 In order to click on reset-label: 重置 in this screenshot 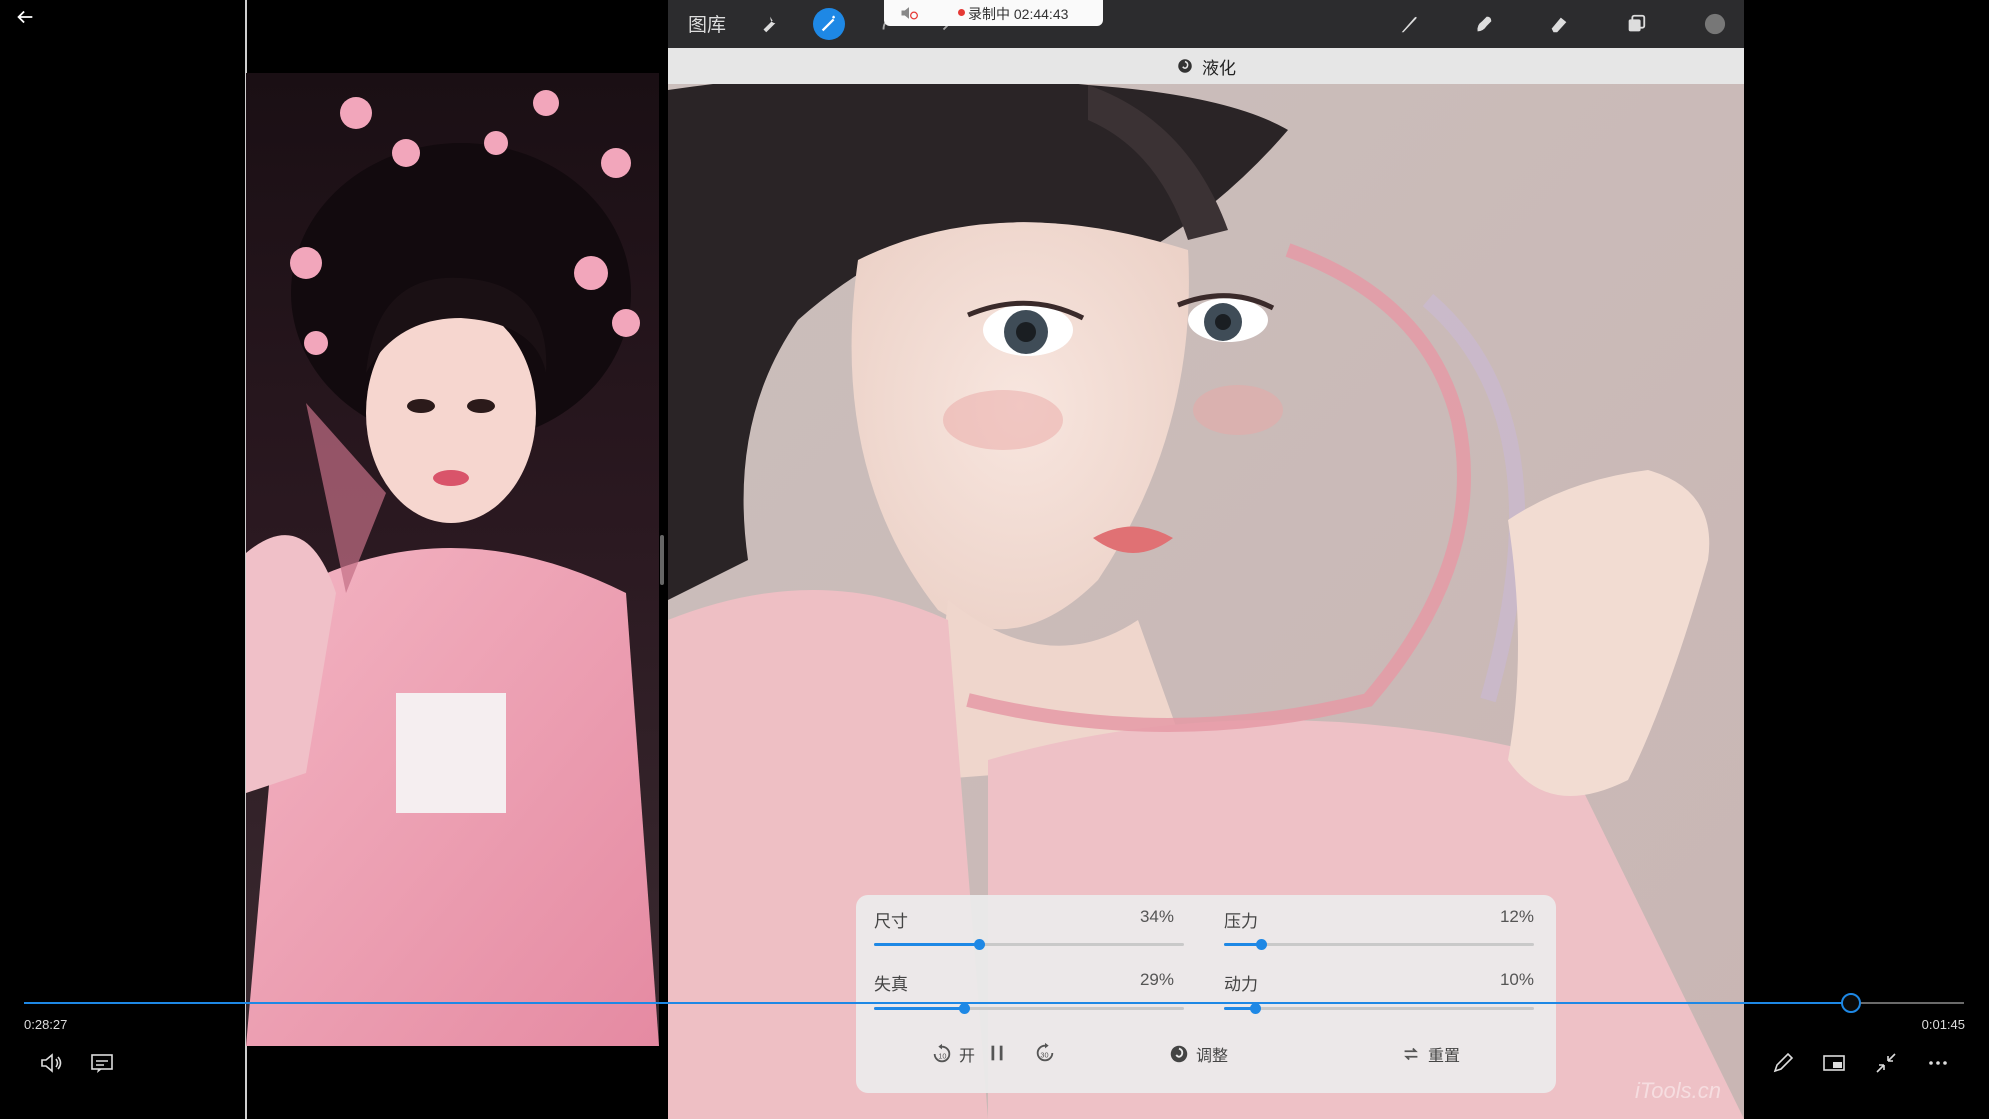, I will do `click(1444, 1056)`.